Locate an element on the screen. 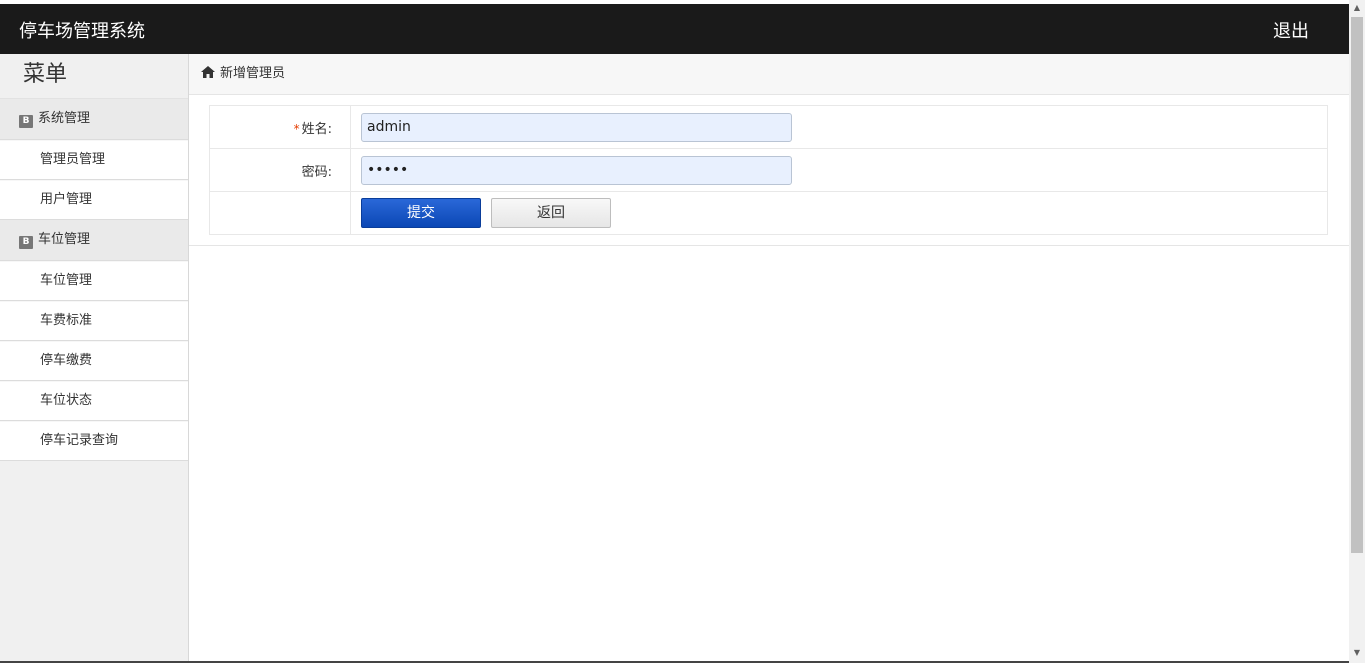 The image size is (1365, 663). sidebar-item-user-management: 用户管理 is located at coordinates (94, 200).